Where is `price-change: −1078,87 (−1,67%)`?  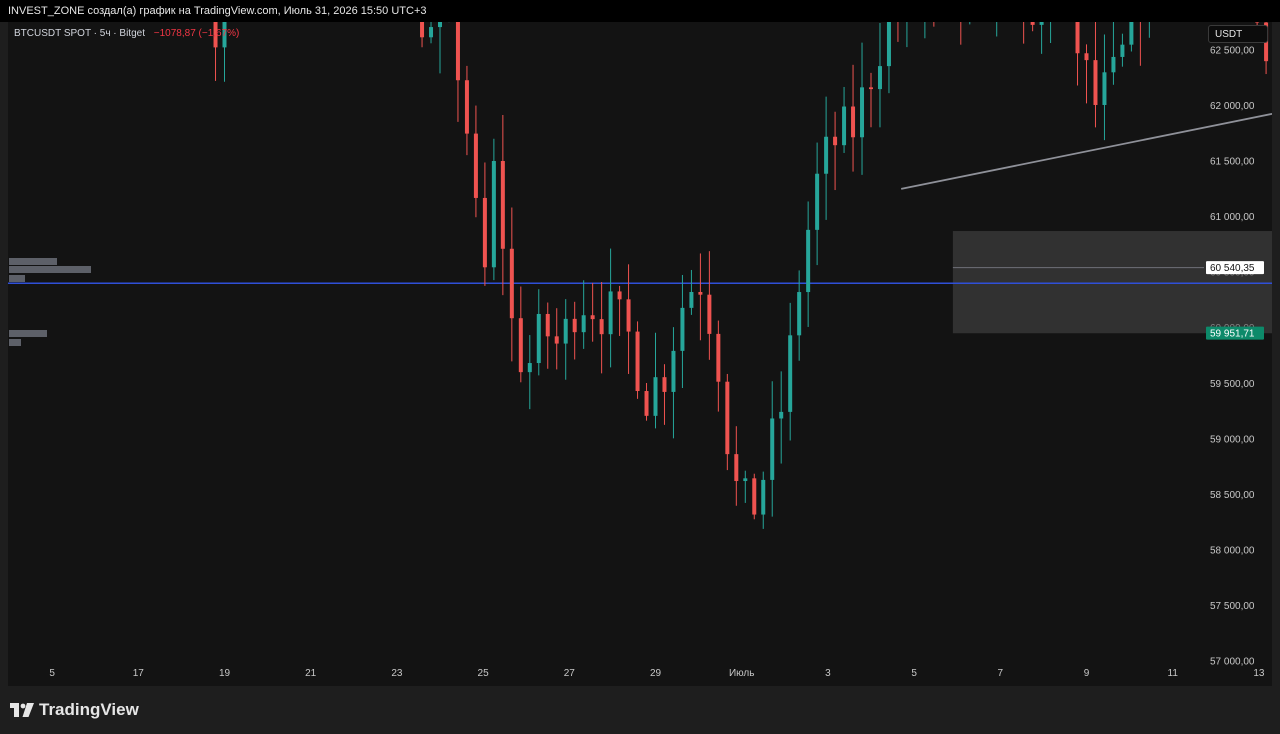
price-change: −1078,87 (−1,67%) is located at coordinates (196, 33).